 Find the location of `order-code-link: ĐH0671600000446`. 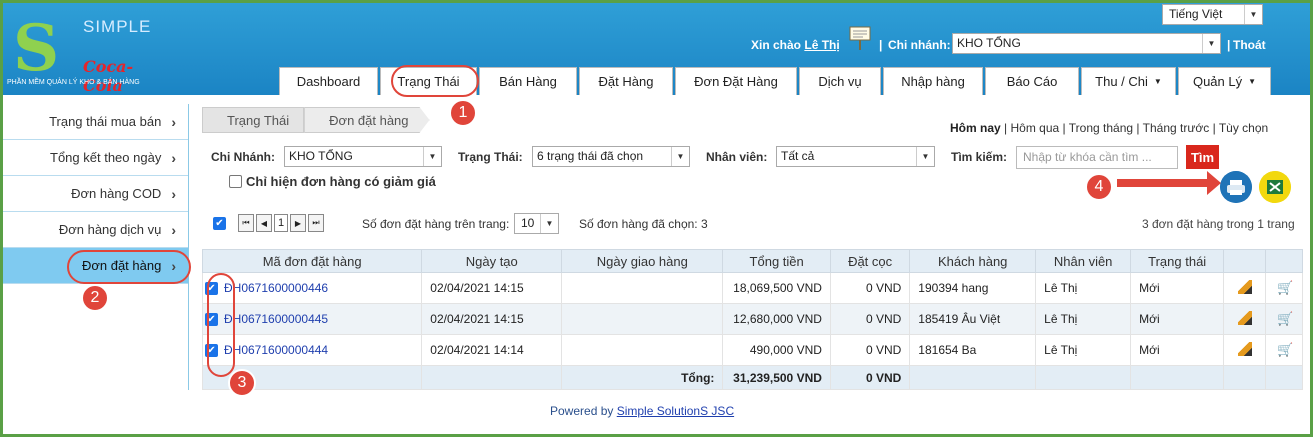

order-code-link: ĐH0671600000446 is located at coordinates (276, 288).